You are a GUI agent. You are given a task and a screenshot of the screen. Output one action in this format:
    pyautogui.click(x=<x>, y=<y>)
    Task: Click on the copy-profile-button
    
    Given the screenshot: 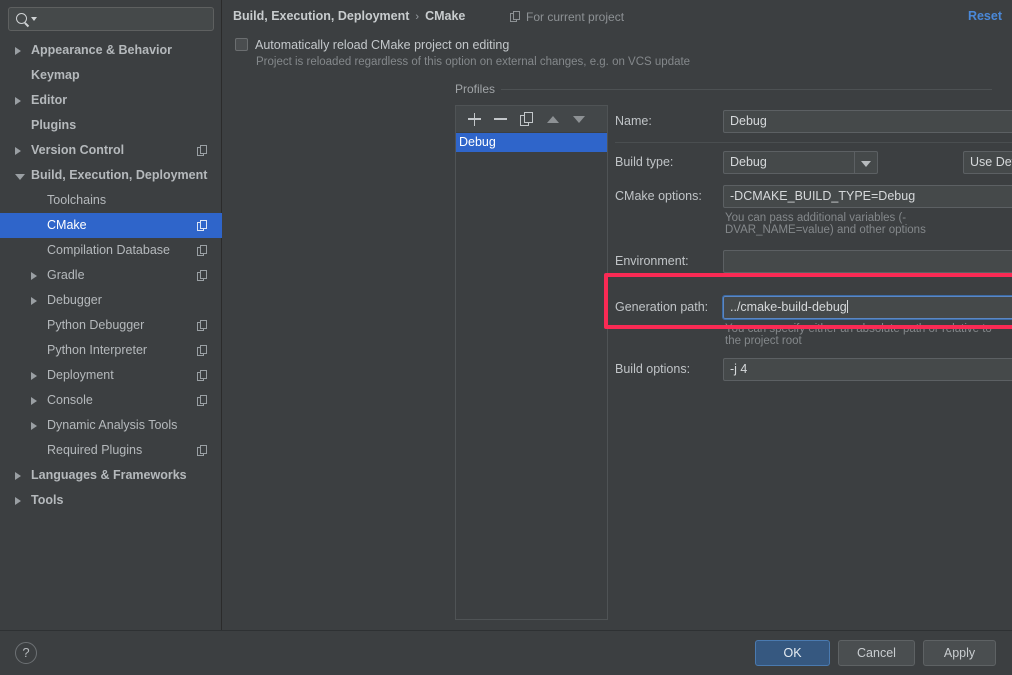 What is the action you would take?
    pyautogui.click(x=527, y=119)
    